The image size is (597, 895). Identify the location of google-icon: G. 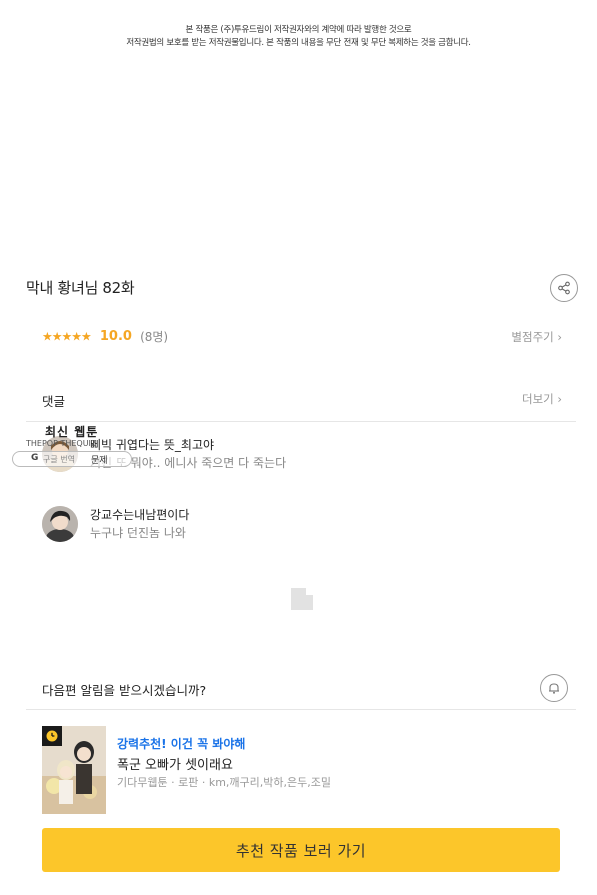
(35, 458).